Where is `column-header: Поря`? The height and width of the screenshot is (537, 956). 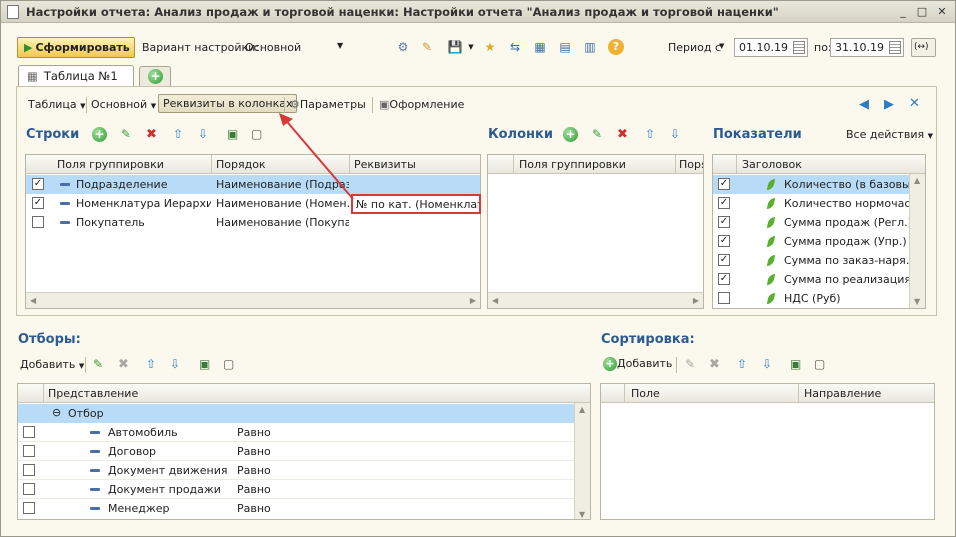
column-header: Поря is located at coordinates (691, 164).